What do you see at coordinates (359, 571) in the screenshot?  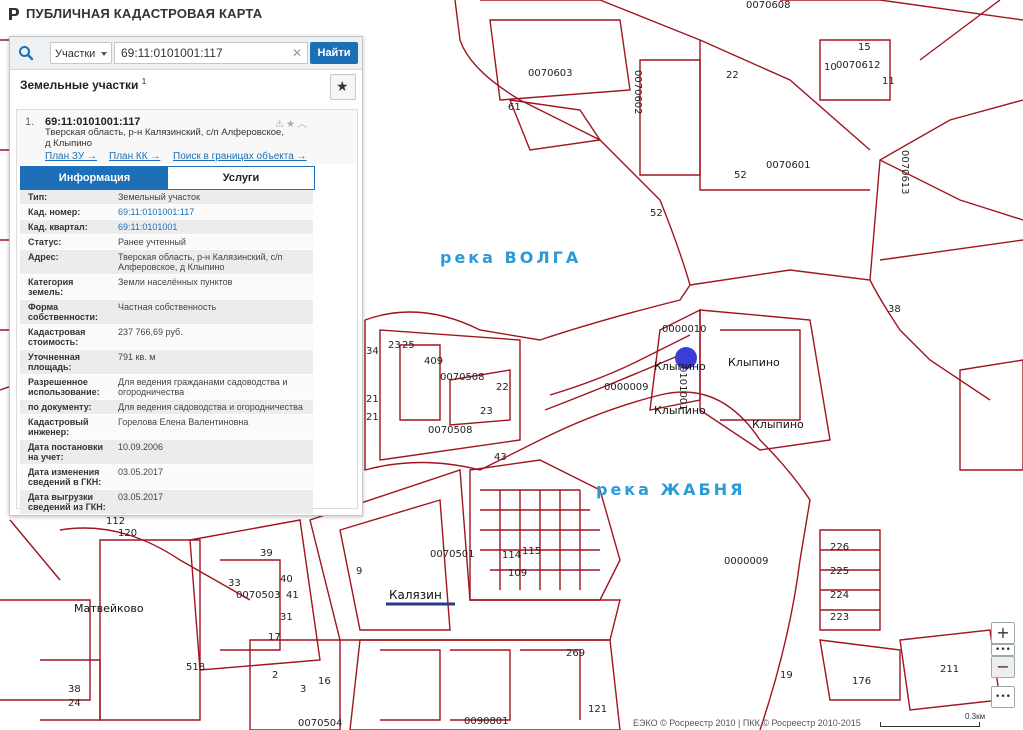 I see `parcel-label: 9` at bounding box center [359, 571].